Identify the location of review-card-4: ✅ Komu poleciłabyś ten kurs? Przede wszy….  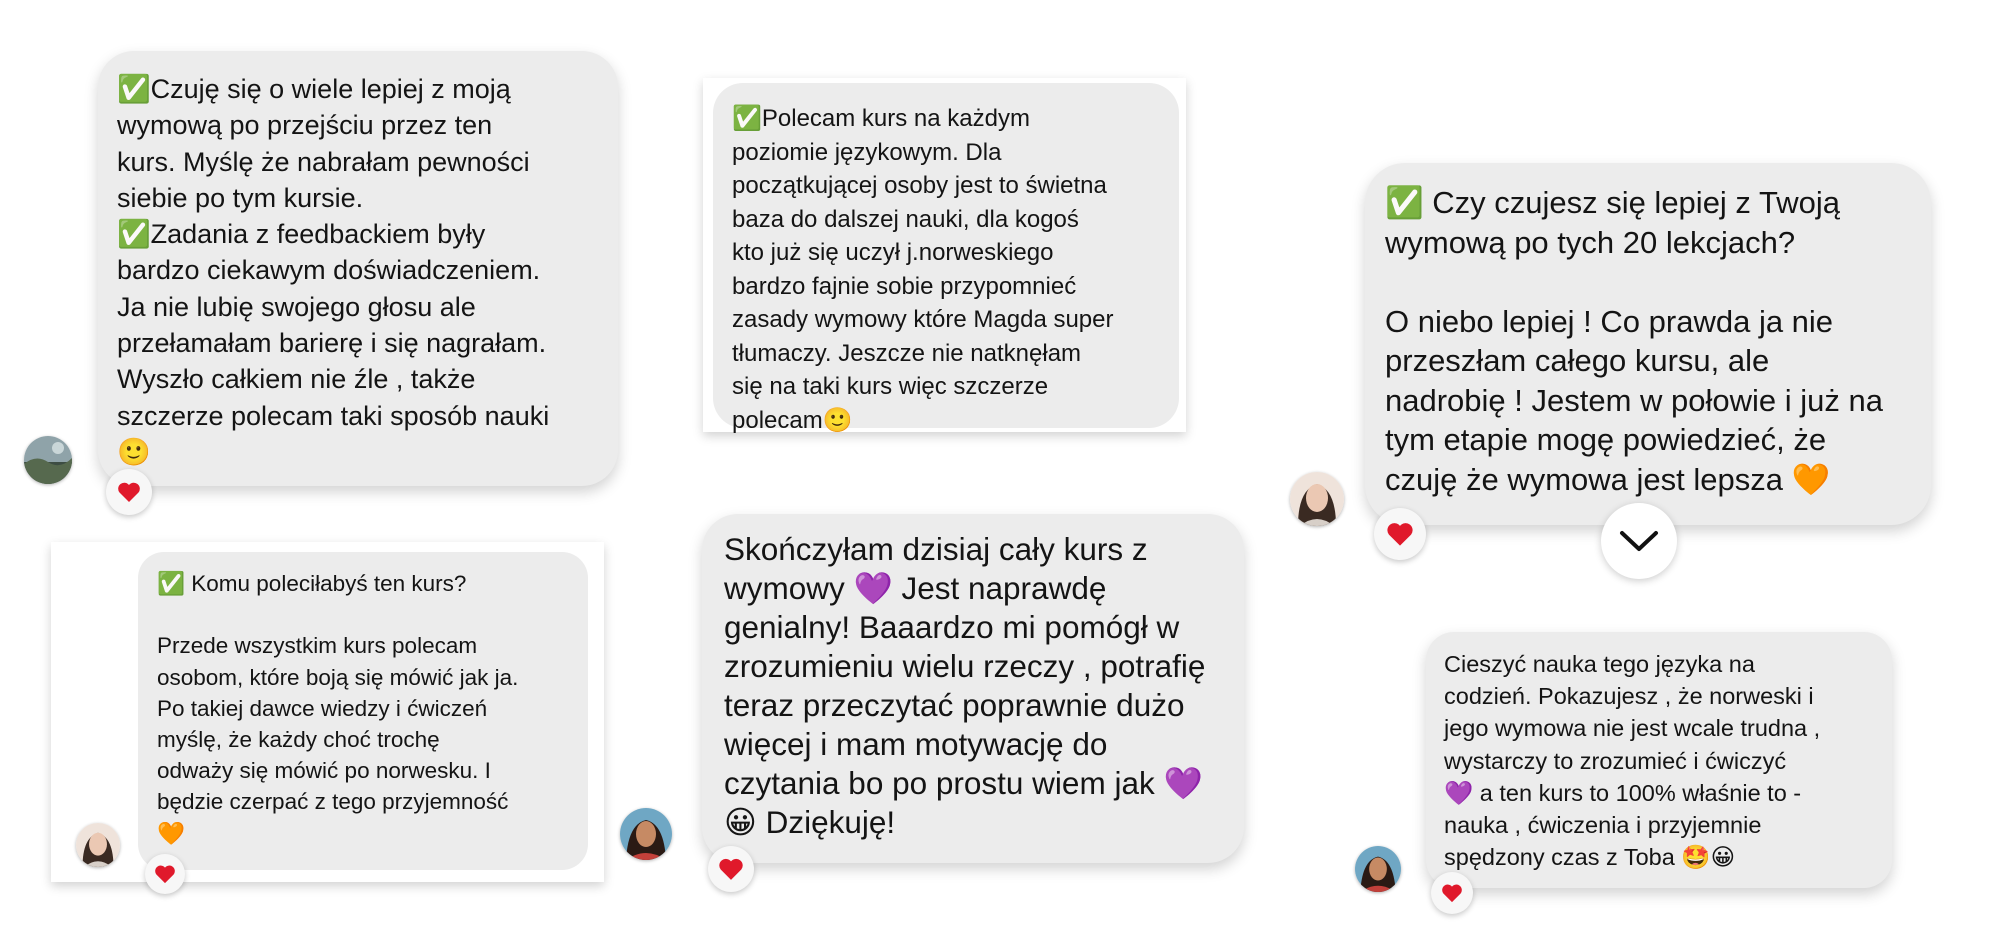
(327, 718).